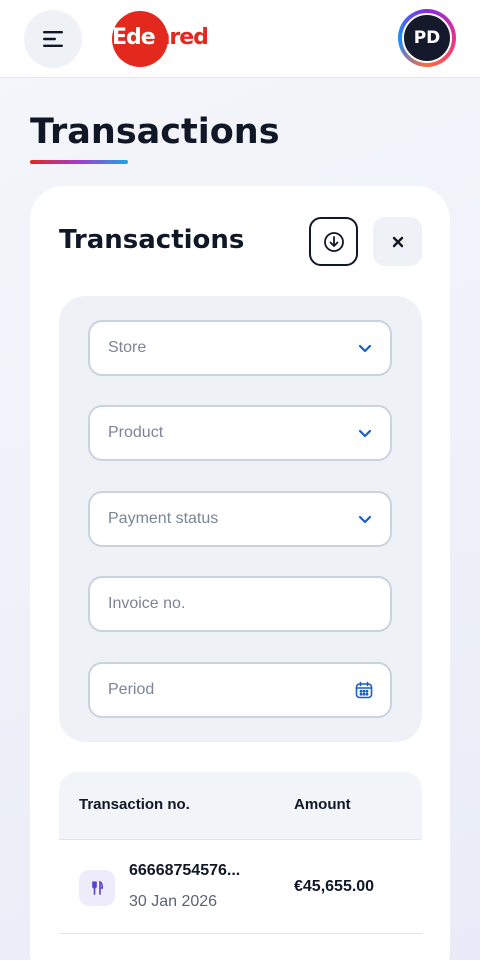 This screenshot has height=960, width=480. I want to click on hamburger-icon, so click(53, 39).